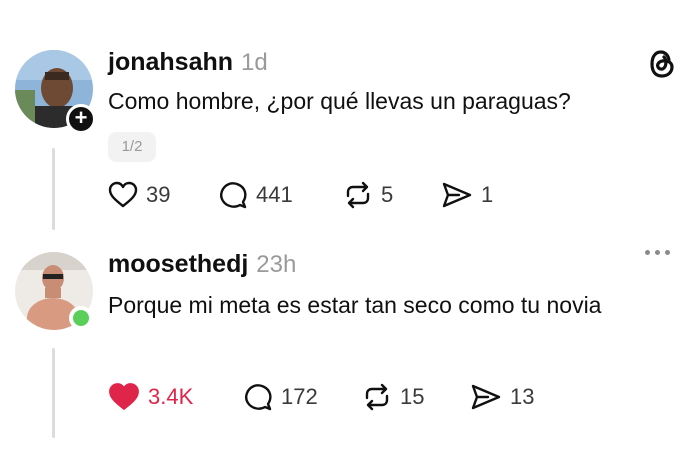  What do you see at coordinates (276, 264) in the screenshot?
I see `post-time: 23h` at bounding box center [276, 264].